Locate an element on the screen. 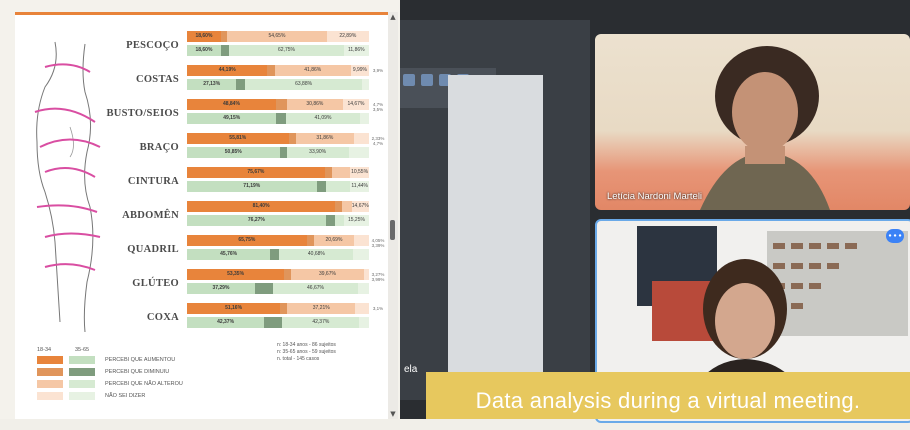 Image resolution: width=910 pixels, height=430 pixels. bar-segment: 62,75% is located at coordinates (286, 50).